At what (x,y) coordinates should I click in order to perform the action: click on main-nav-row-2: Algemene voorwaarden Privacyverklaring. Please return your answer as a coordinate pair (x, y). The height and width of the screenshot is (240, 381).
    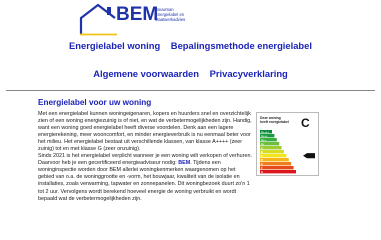
    Looking at the image, I should click on (190, 73).